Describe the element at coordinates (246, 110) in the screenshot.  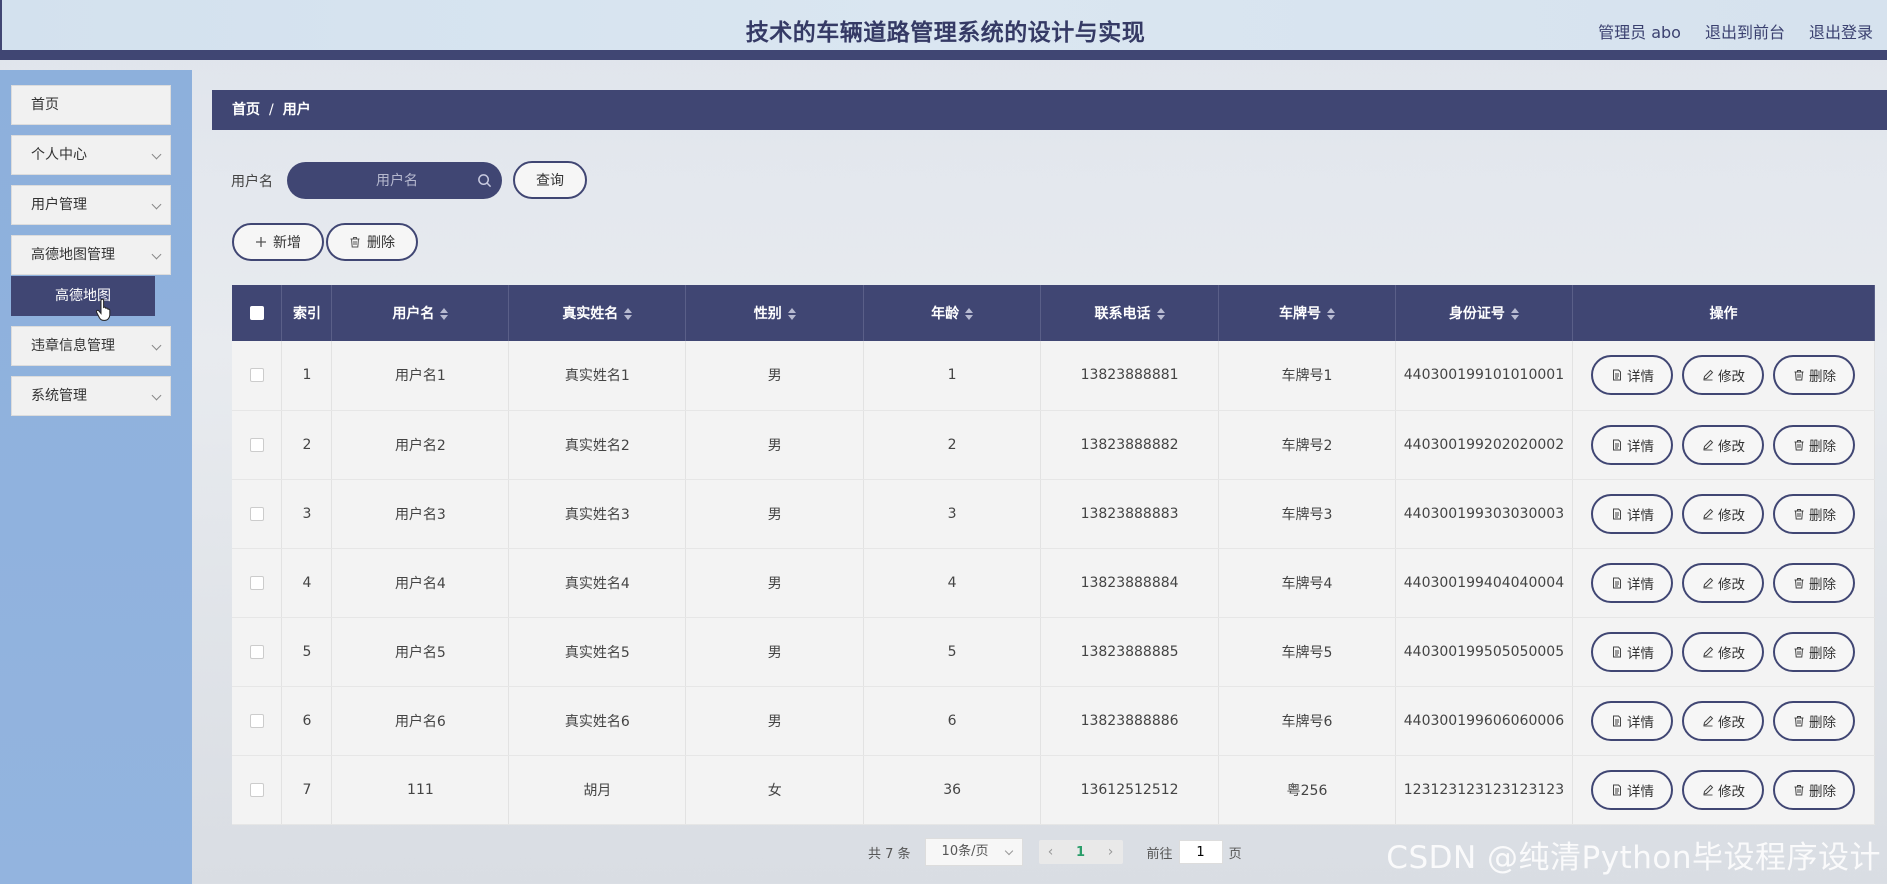
I see `breadcrumb-home: 首页` at that location.